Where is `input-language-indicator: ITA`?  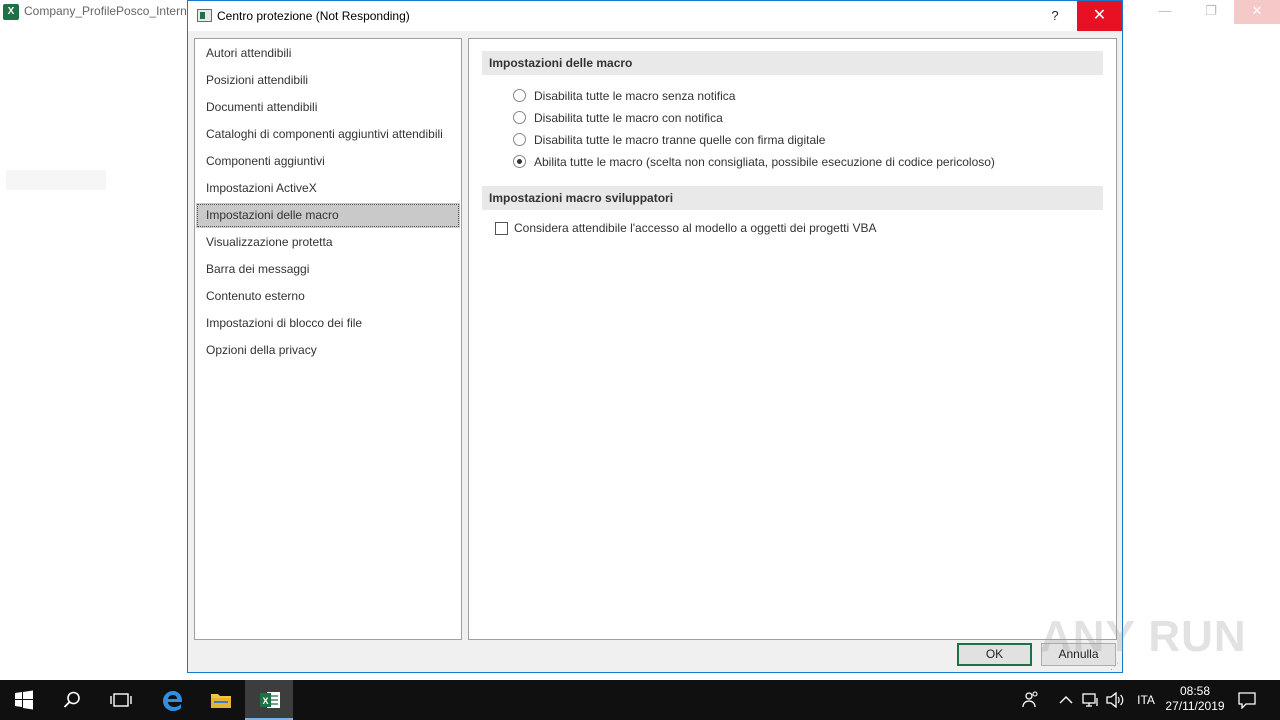
input-language-indicator: ITA is located at coordinates (1146, 700).